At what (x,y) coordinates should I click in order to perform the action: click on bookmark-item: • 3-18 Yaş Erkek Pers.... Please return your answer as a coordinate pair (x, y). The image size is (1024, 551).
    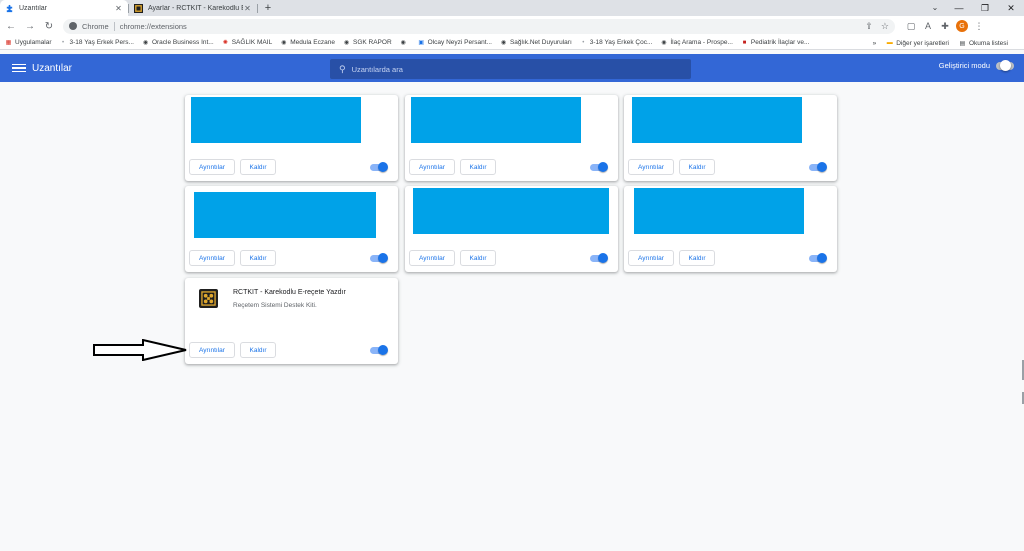
    Looking at the image, I should click on (97, 42).